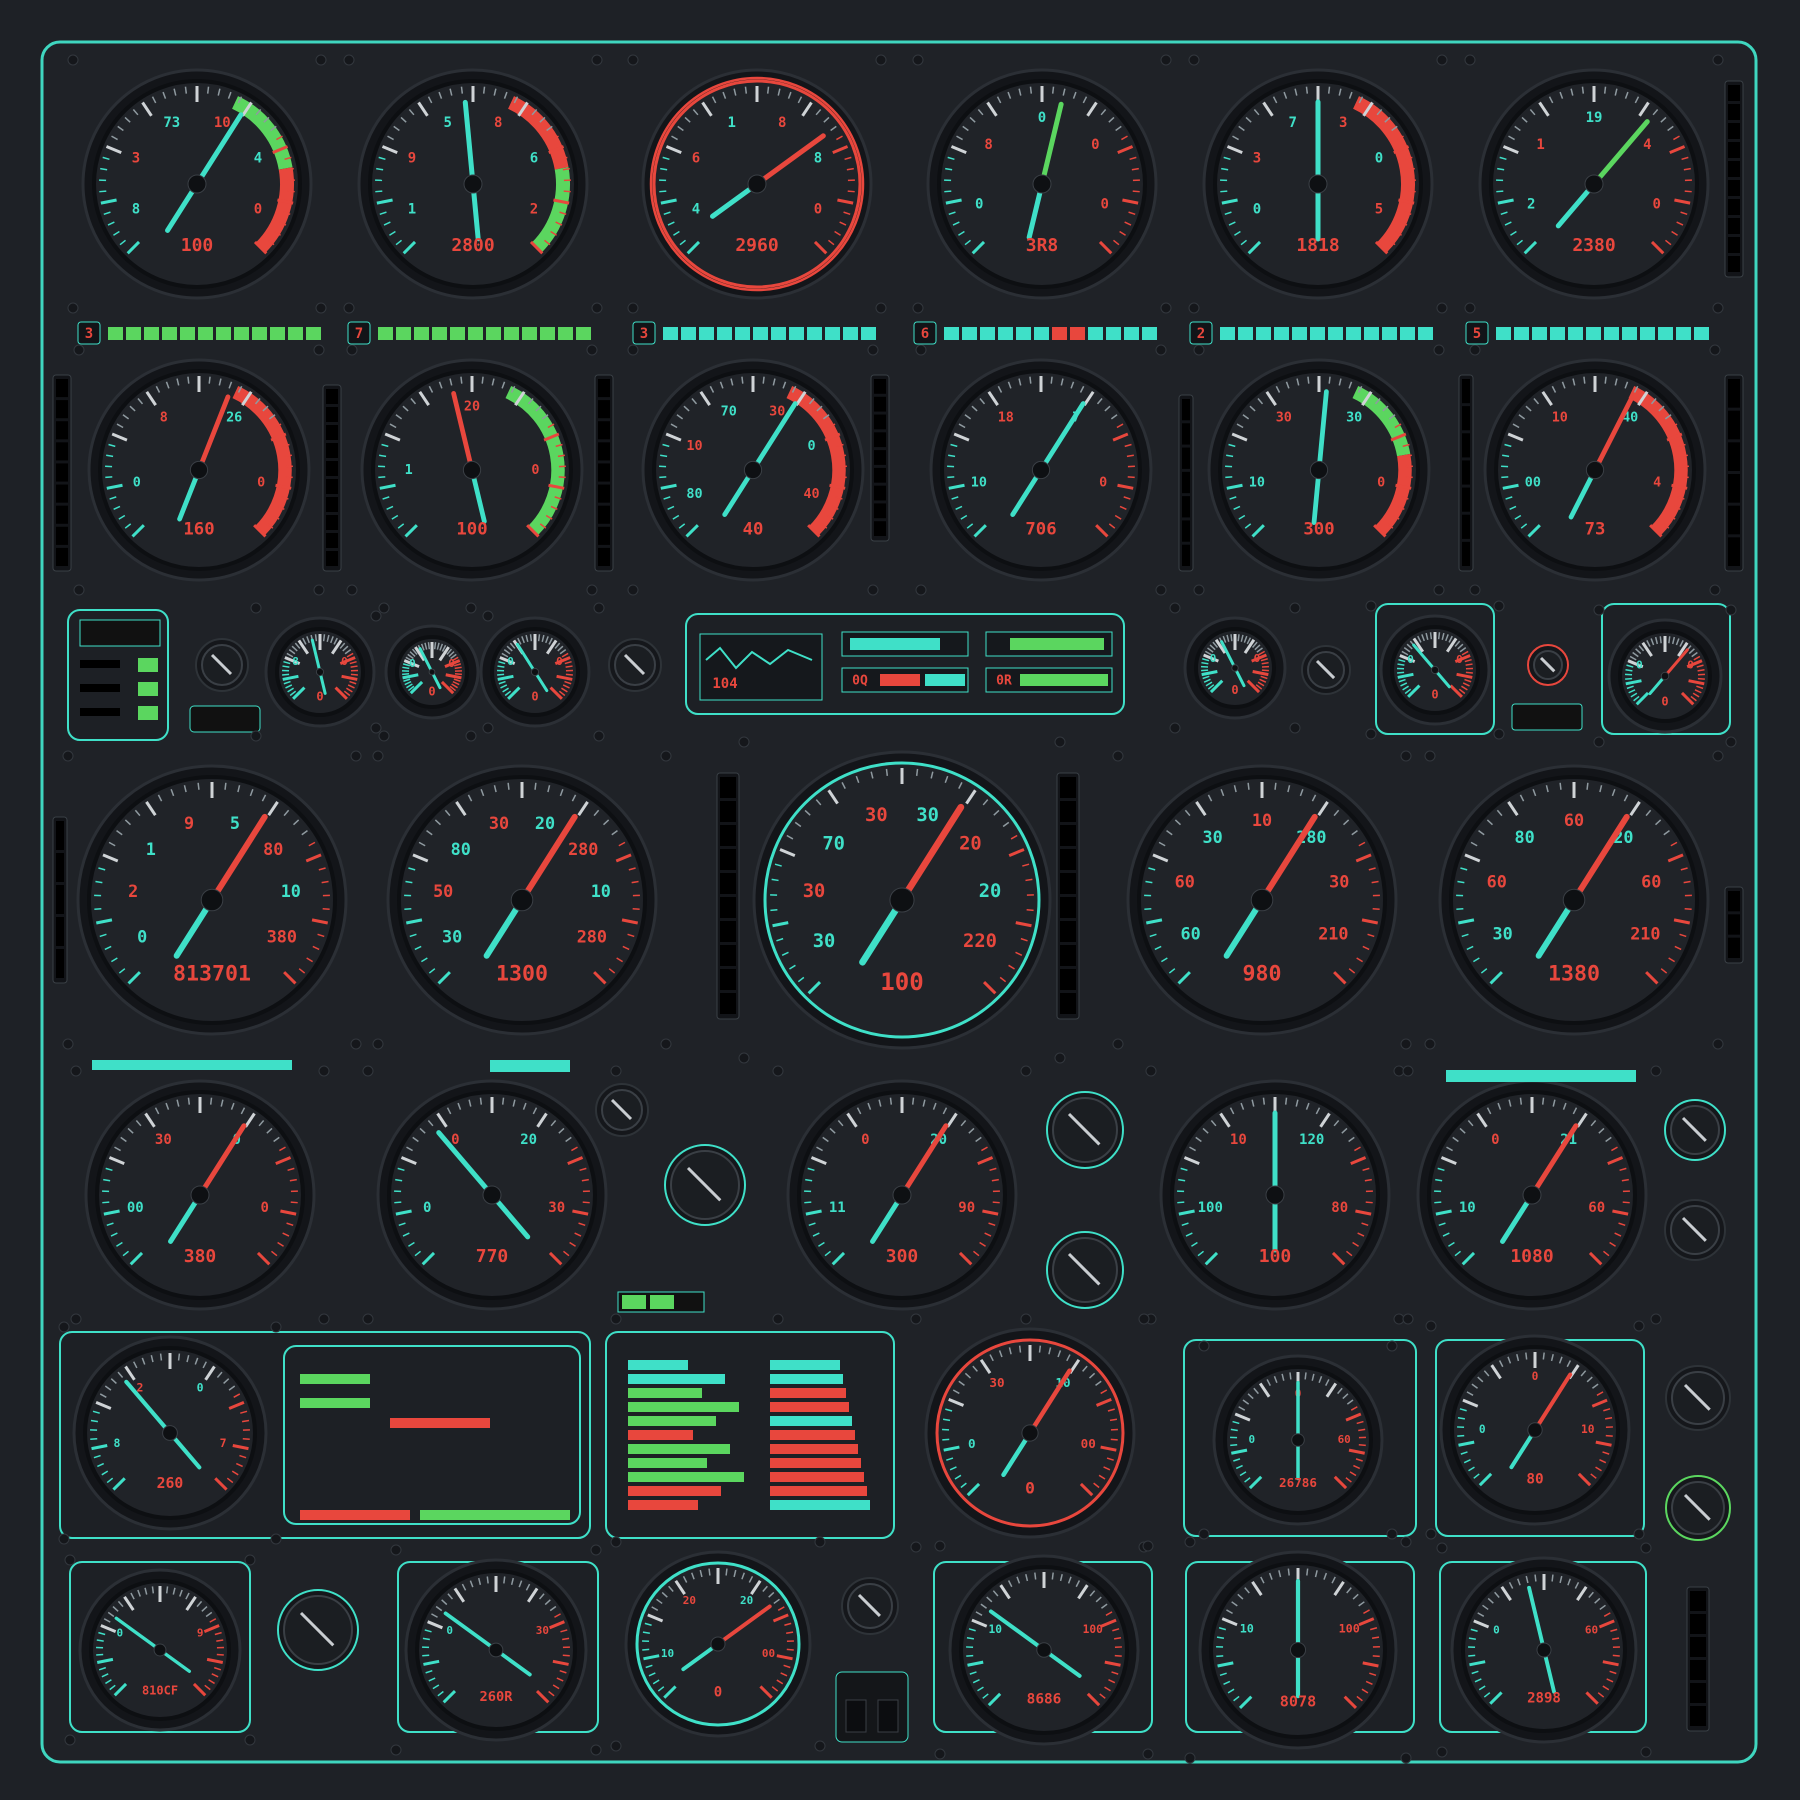 This screenshot has width=1800, height=1800. I want to click on top-level-strip, so click(192, 1065).